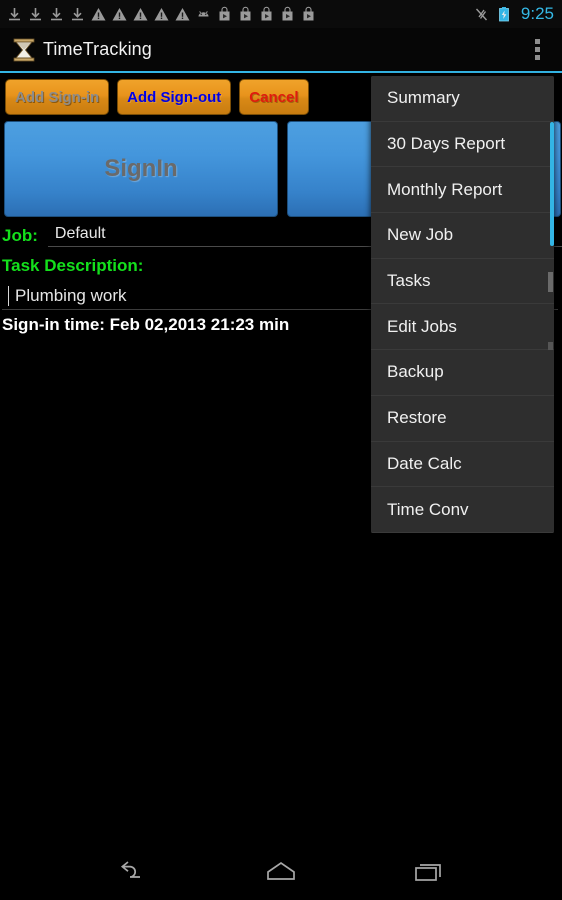 The height and width of the screenshot is (900, 562). Describe the element at coordinates (146, 324) in the screenshot. I see `signin-time-text: Sign-in time: Feb 02,2013 21:23 min` at that location.